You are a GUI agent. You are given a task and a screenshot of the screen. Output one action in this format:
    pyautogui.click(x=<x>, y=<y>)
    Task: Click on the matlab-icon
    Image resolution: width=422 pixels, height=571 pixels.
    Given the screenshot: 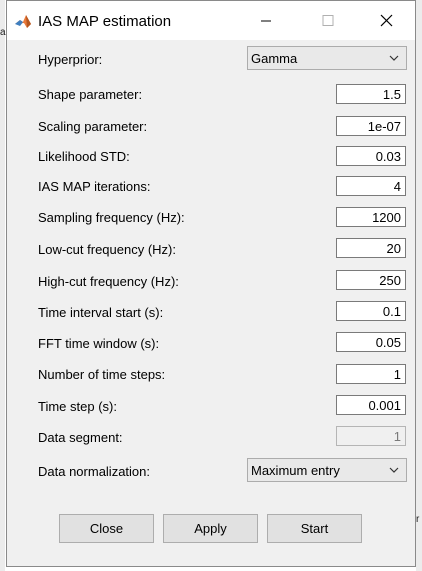 What is the action you would take?
    pyautogui.click(x=23, y=21)
    